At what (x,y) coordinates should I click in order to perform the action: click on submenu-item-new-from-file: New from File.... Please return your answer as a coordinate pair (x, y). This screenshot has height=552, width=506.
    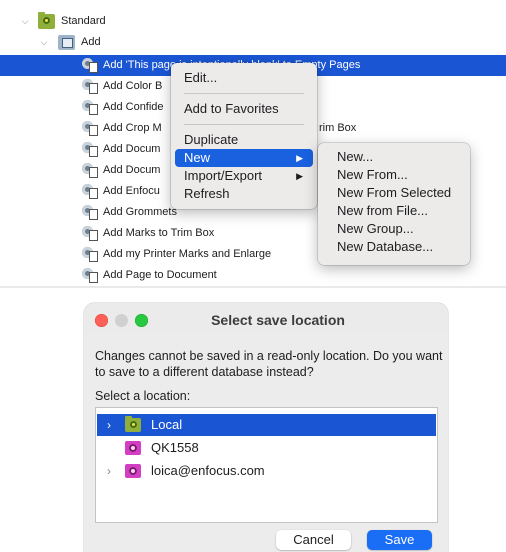
    Looking at the image, I should click on (394, 211).